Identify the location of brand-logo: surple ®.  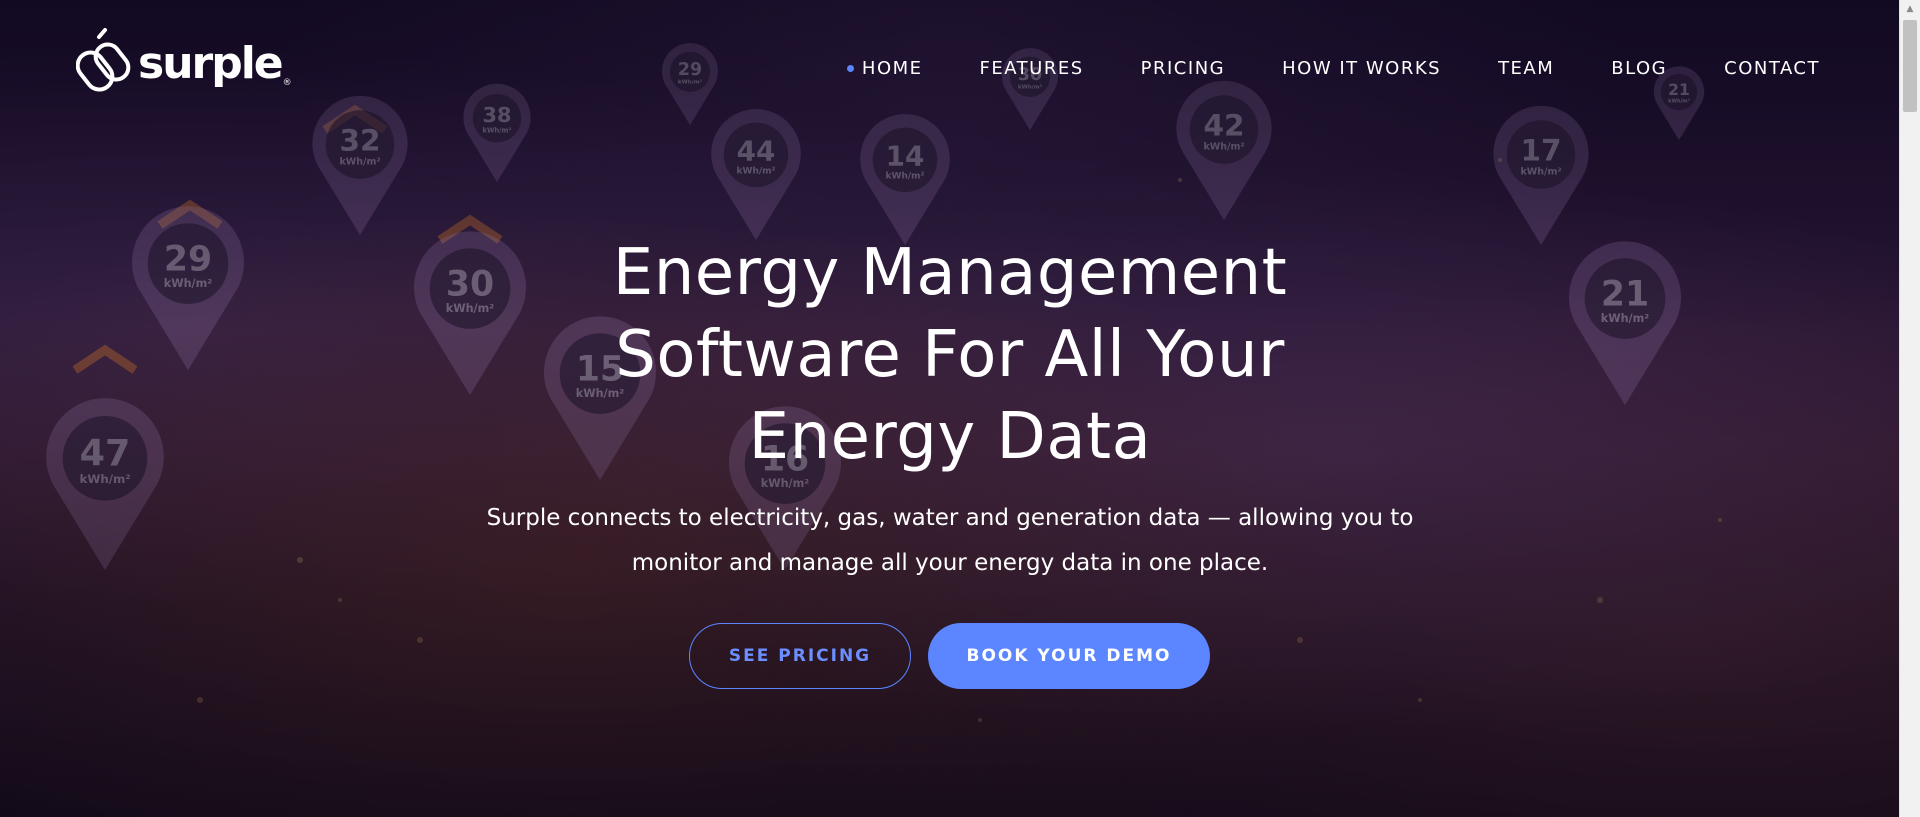
(184, 64).